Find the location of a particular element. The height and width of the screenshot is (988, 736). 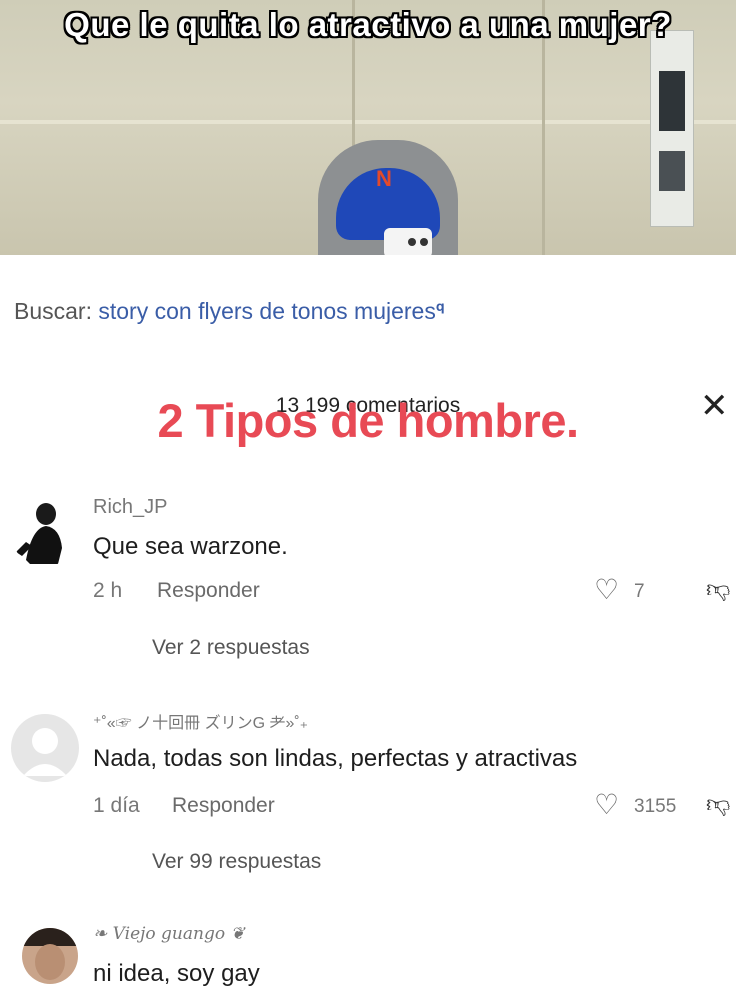

search-icon: 𝐪 is located at coordinates (440, 306).